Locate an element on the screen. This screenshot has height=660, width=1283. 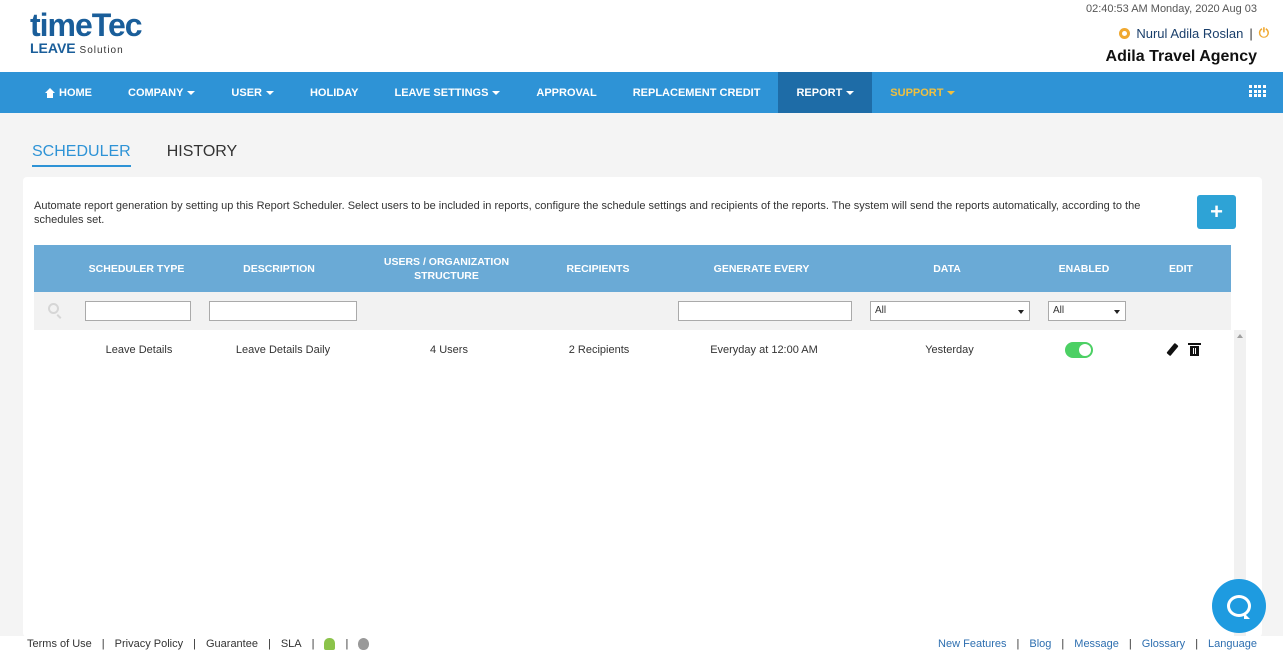
filter-enabled-select: All is located at coordinates (1087, 311).